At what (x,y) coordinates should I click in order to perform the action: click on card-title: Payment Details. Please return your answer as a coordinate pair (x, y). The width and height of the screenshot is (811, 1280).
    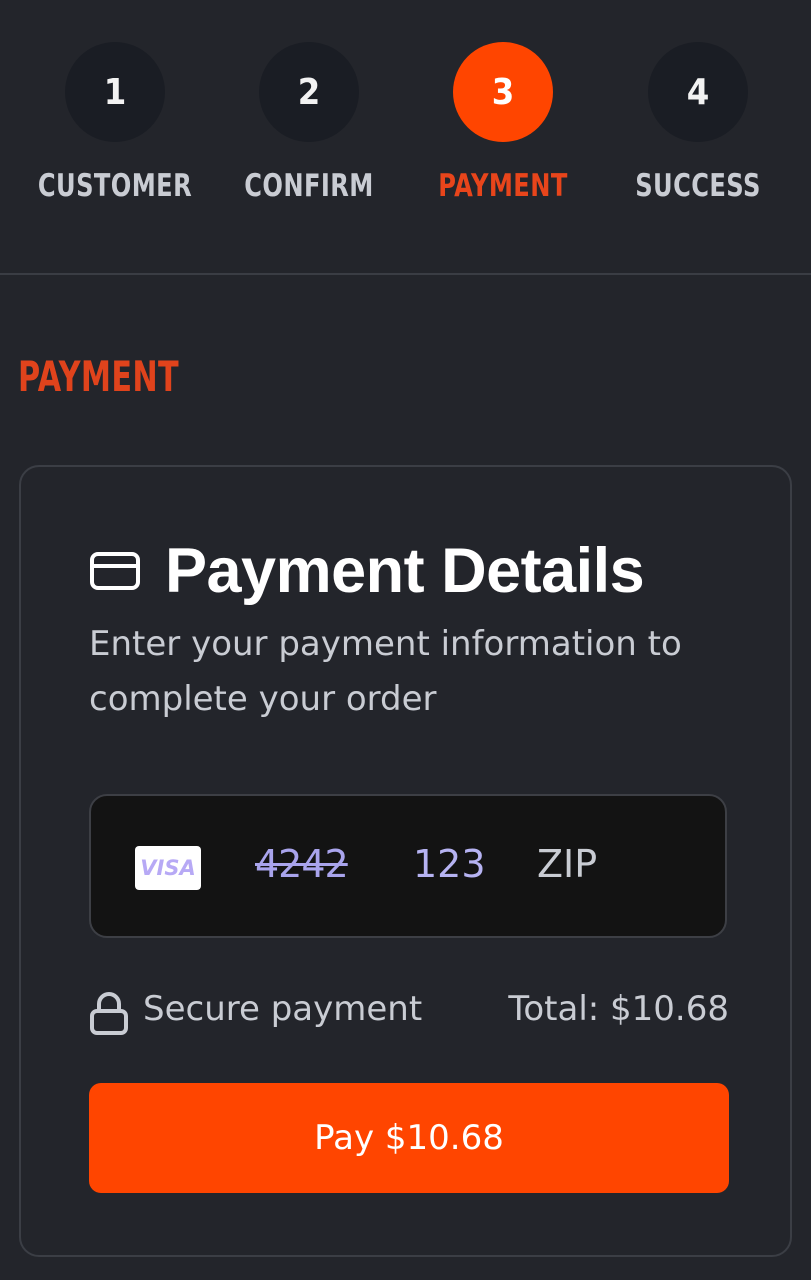
    Looking at the image, I should click on (405, 571).